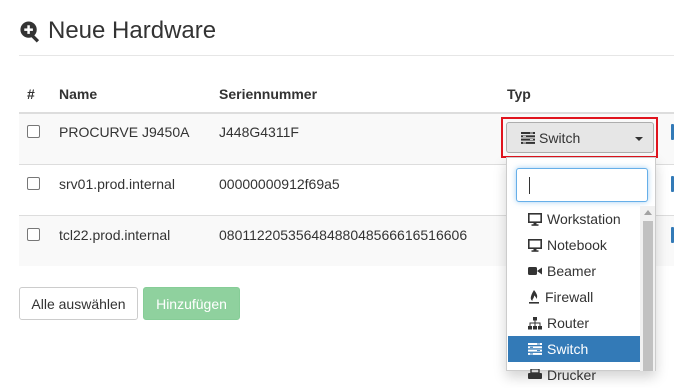  What do you see at coordinates (132, 30) in the screenshot?
I see `page-title: Neue Hardware` at bounding box center [132, 30].